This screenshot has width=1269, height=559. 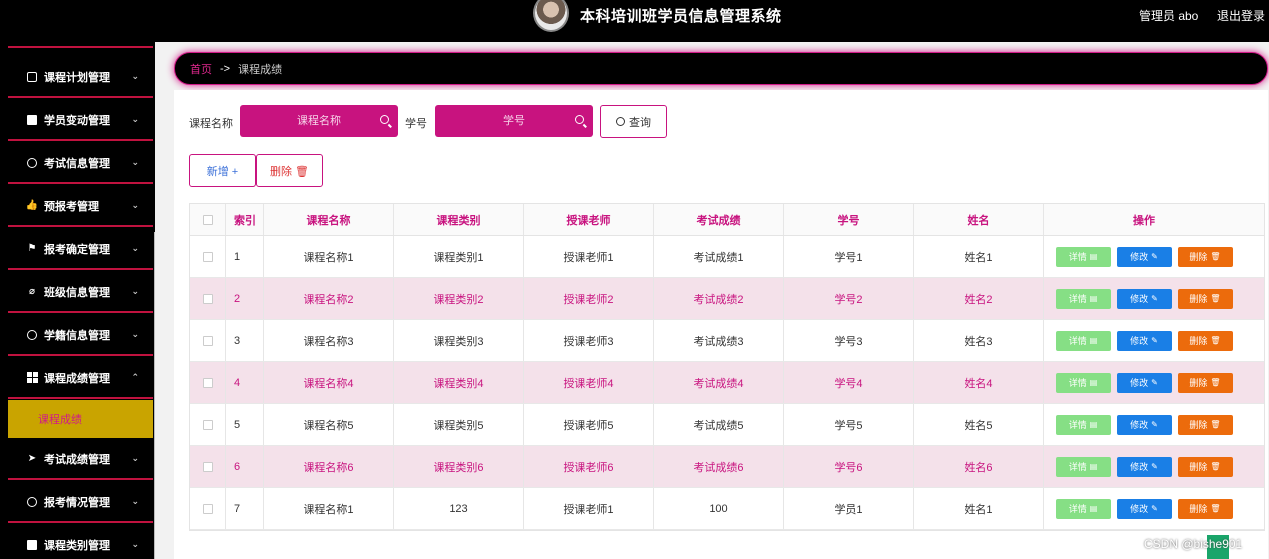 I want to click on table-cell: 姓名1, so click(x=979, y=256).